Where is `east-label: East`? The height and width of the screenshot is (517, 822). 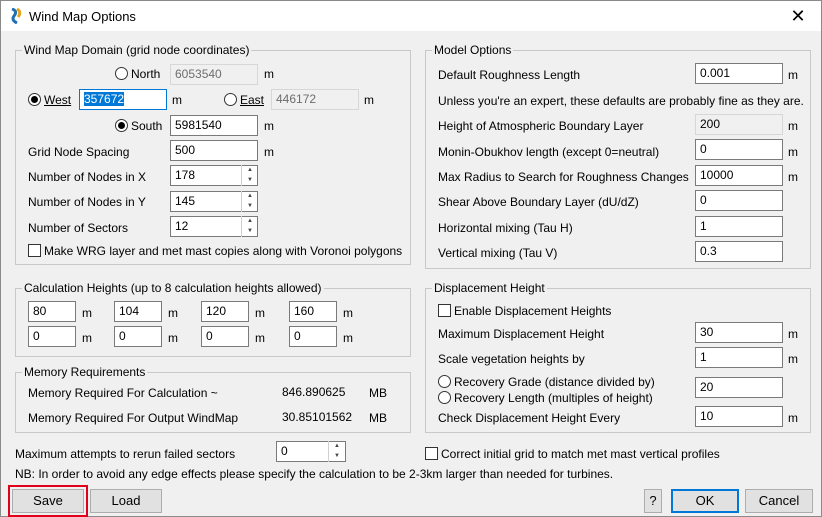 east-label: East is located at coordinates (252, 100).